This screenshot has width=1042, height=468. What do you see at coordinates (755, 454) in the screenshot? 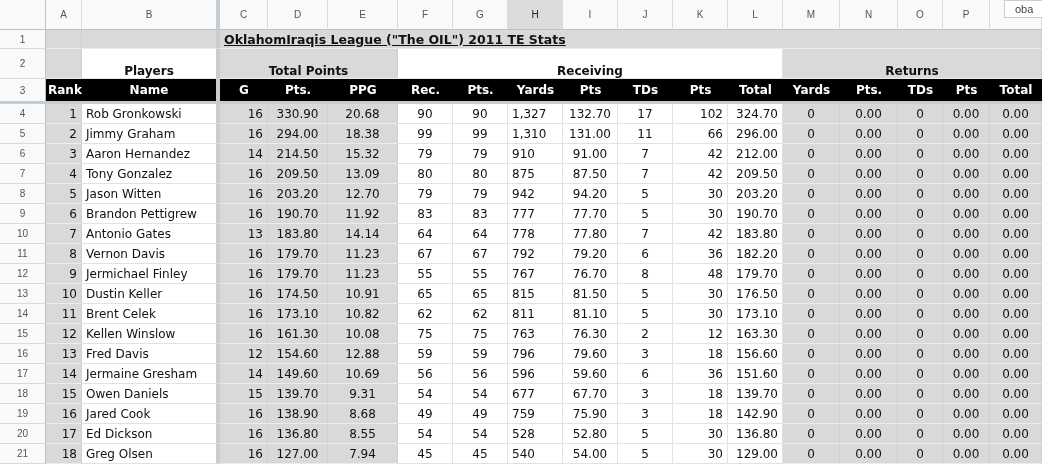
I see `table-cell: 129.00` at bounding box center [755, 454].